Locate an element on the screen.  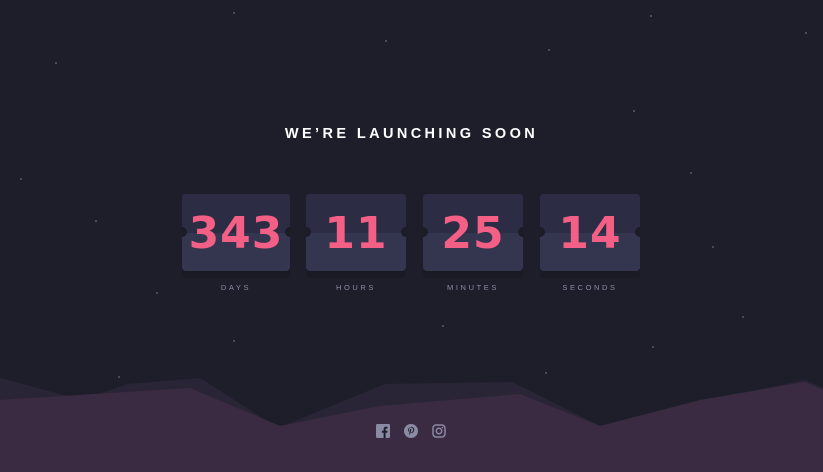
minutes-label: MINUTES is located at coordinates (473, 287).